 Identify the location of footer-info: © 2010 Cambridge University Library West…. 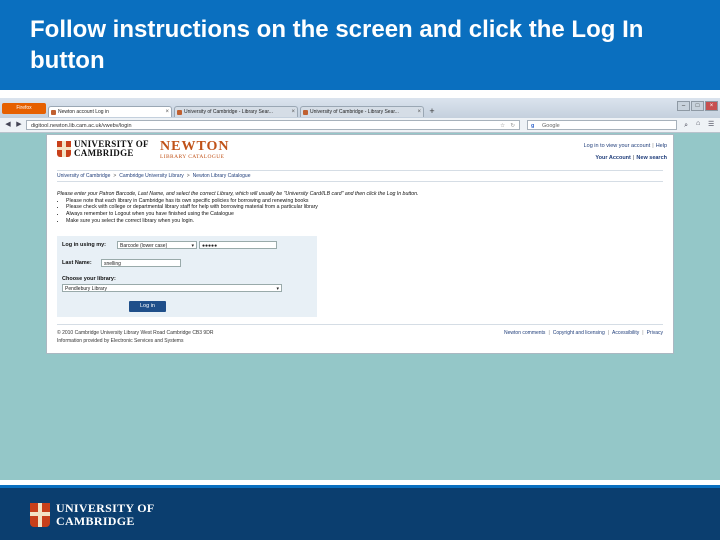
(135, 337).